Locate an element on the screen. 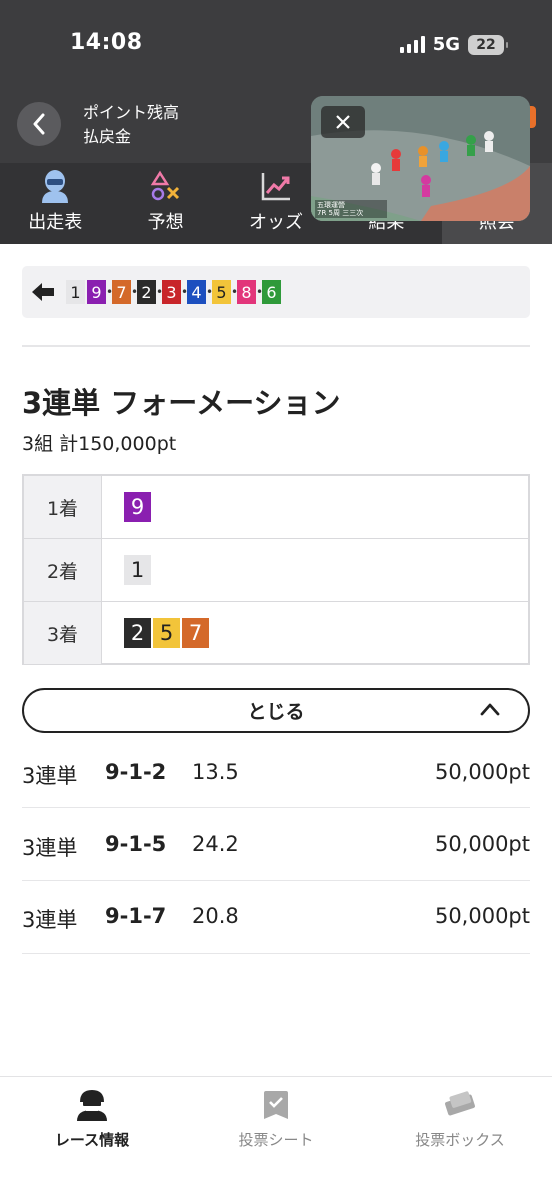 Image resolution: width=552 pixels, height=1200 pixels. status-time: 14:08 is located at coordinates (106, 42).